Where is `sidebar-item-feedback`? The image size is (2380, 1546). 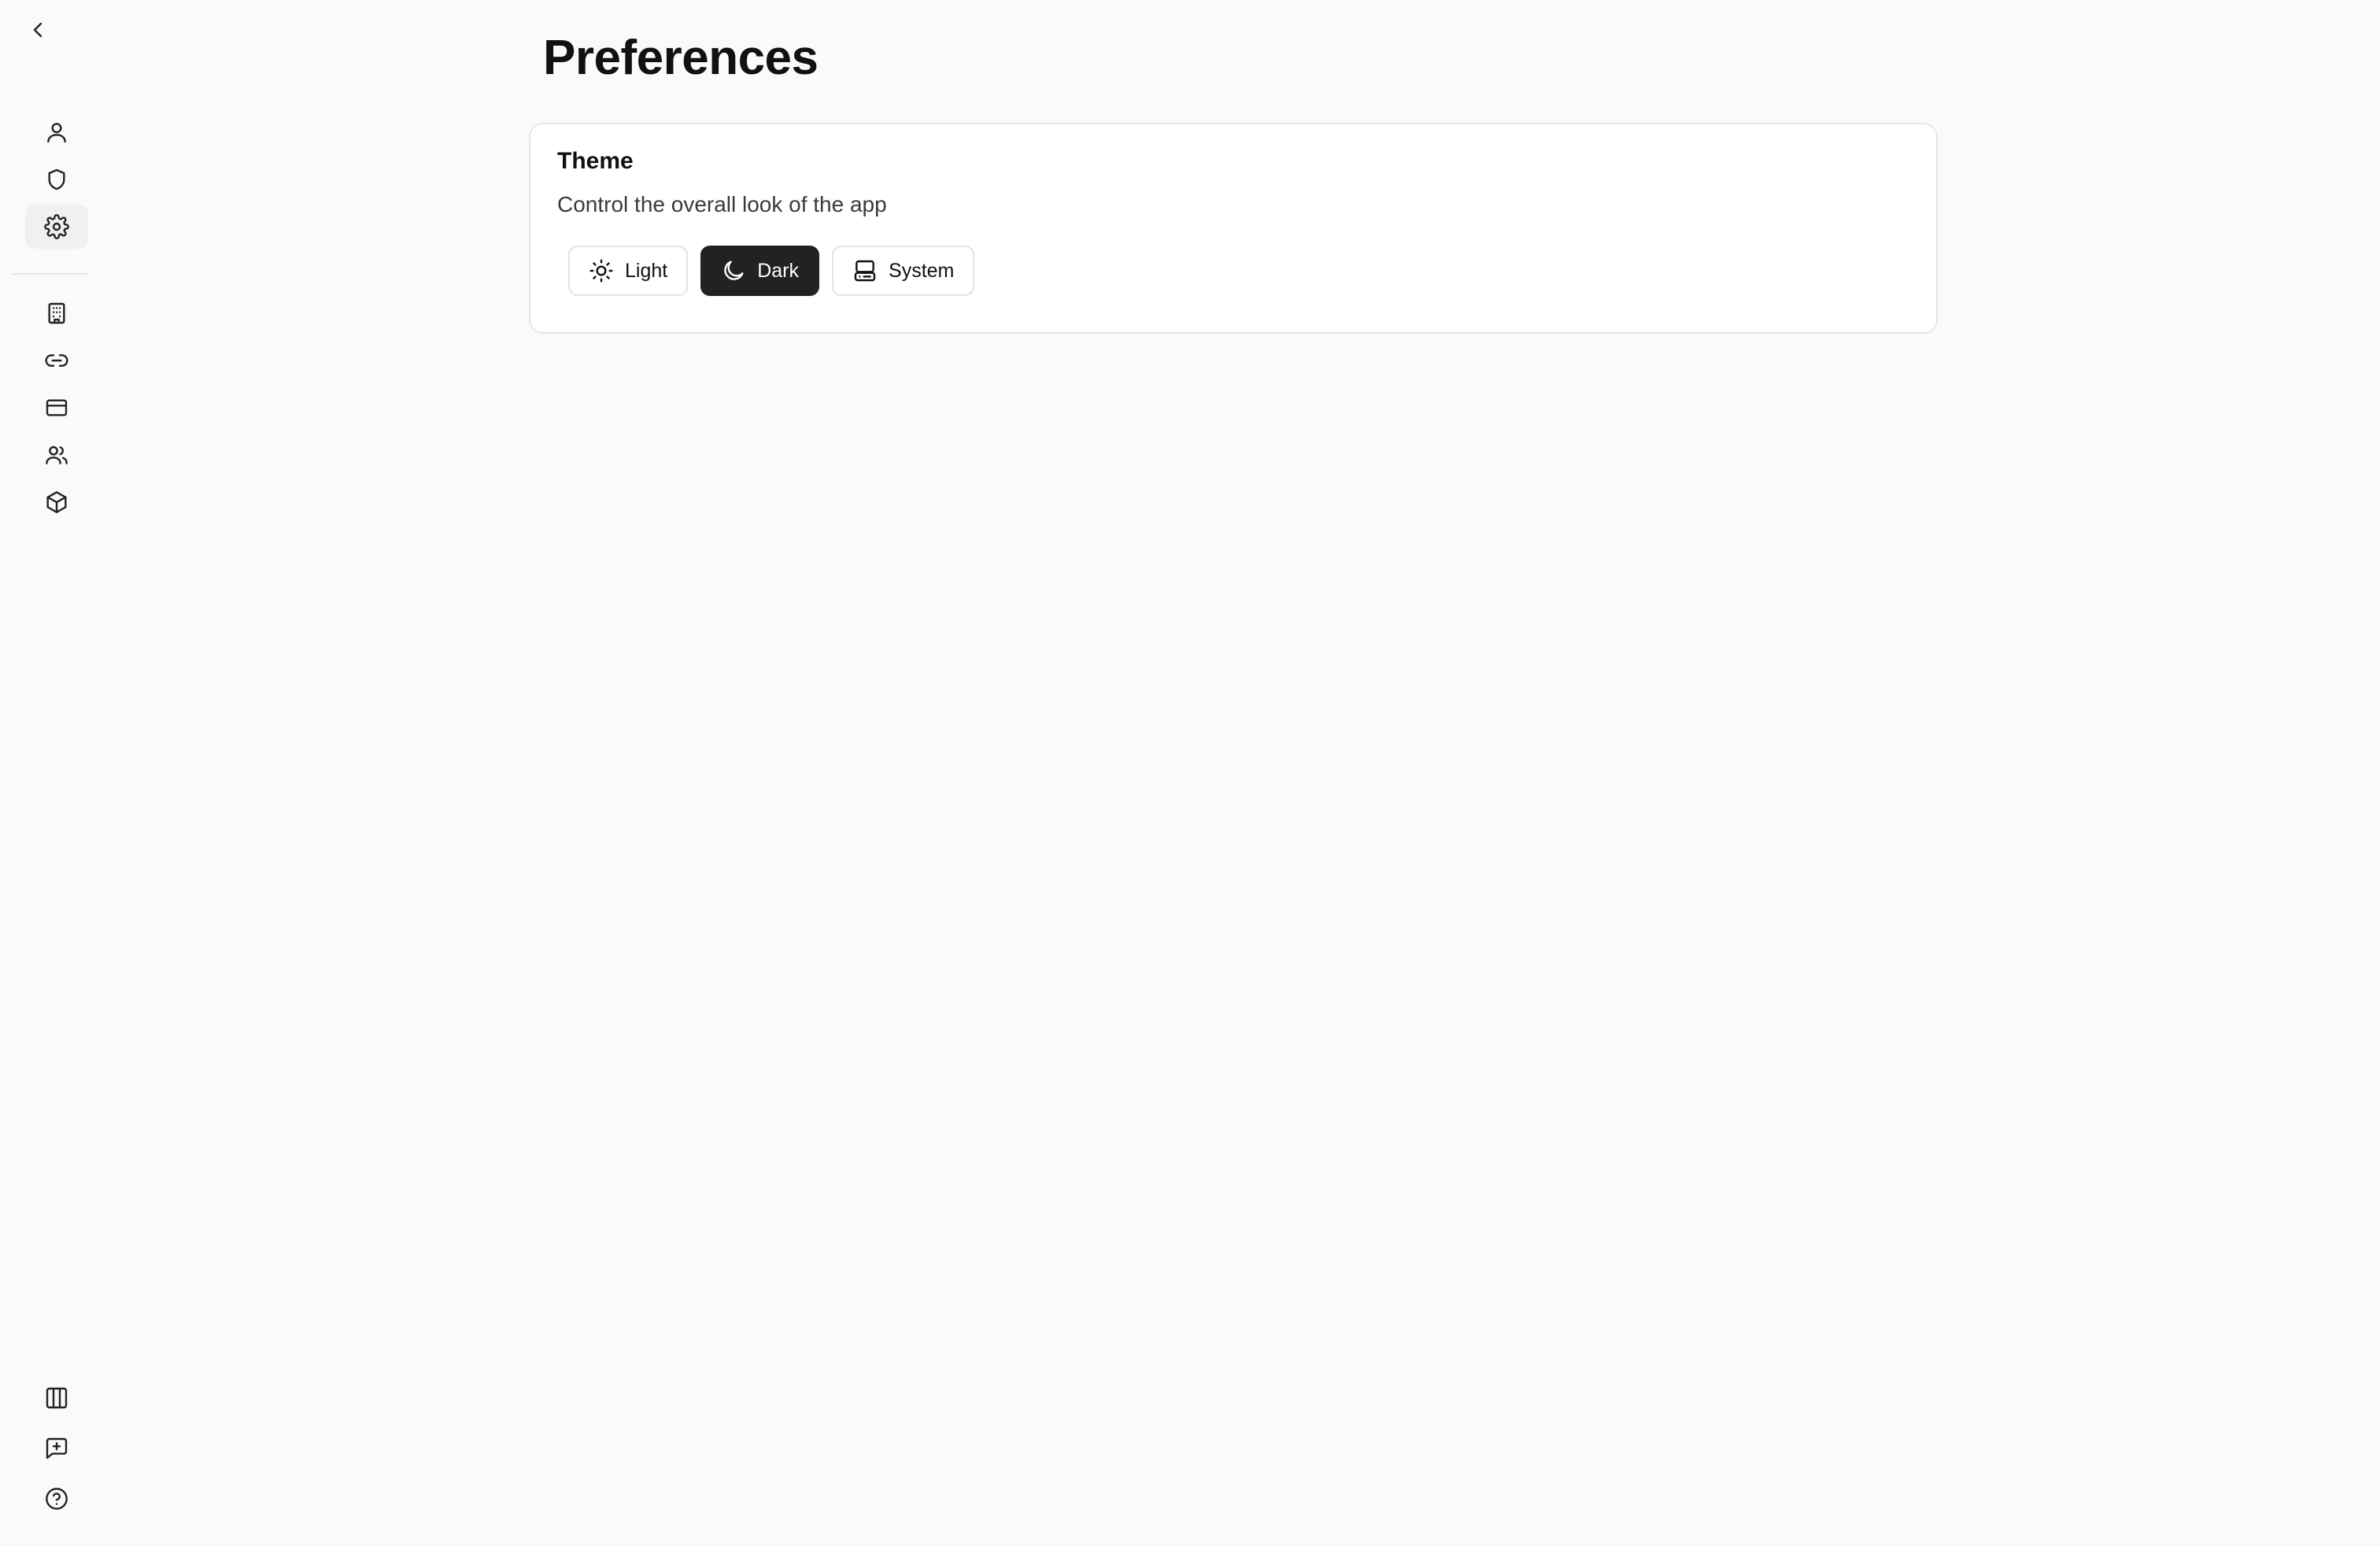 sidebar-item-feedback is located at coordinates (56, 1448).